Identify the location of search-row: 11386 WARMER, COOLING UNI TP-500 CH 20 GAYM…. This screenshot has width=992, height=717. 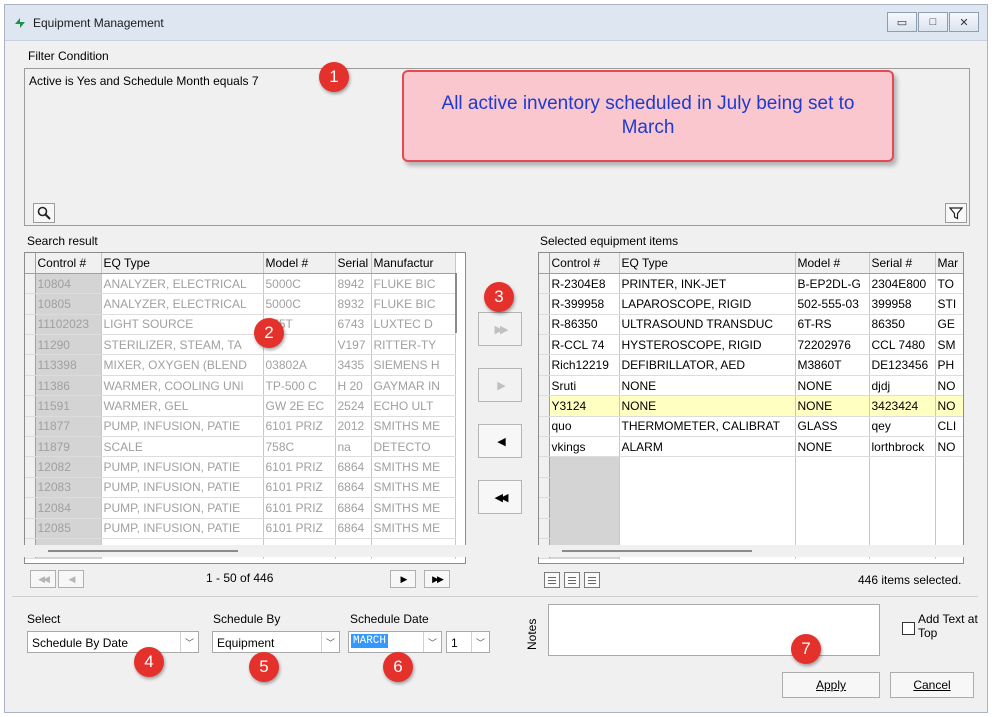
(240, 386).